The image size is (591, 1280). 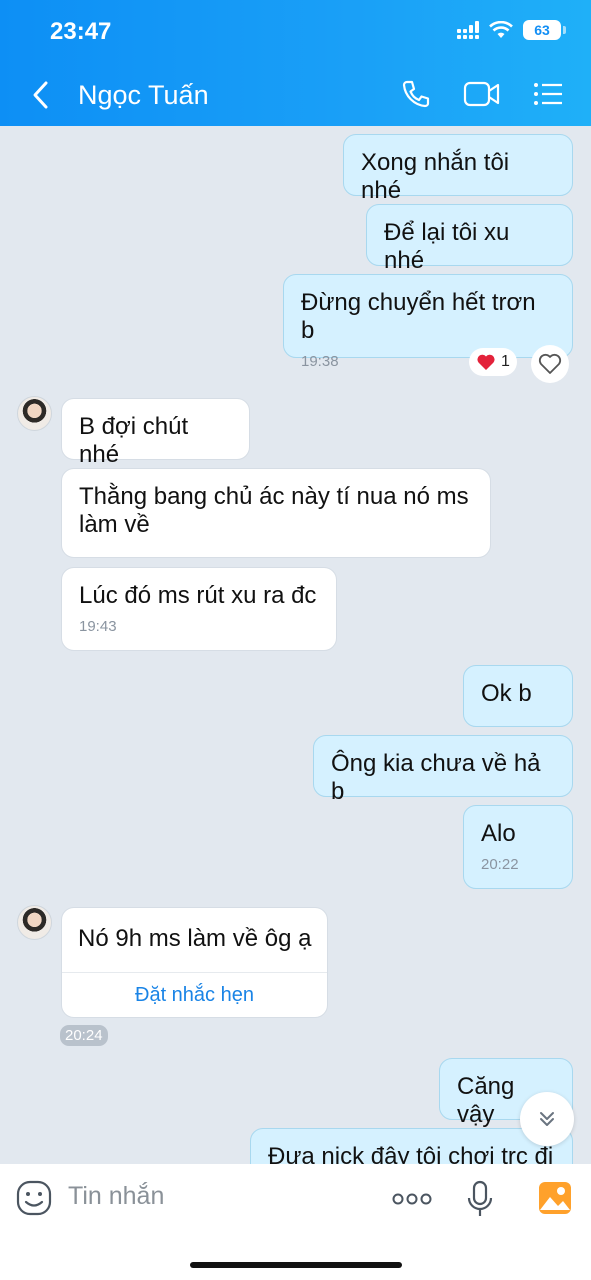 What do you see at coordinates (435, 176) in the screenshot?
I see `message-text: Xong nhắn tôi nhé` at bounding box center [435, 176].